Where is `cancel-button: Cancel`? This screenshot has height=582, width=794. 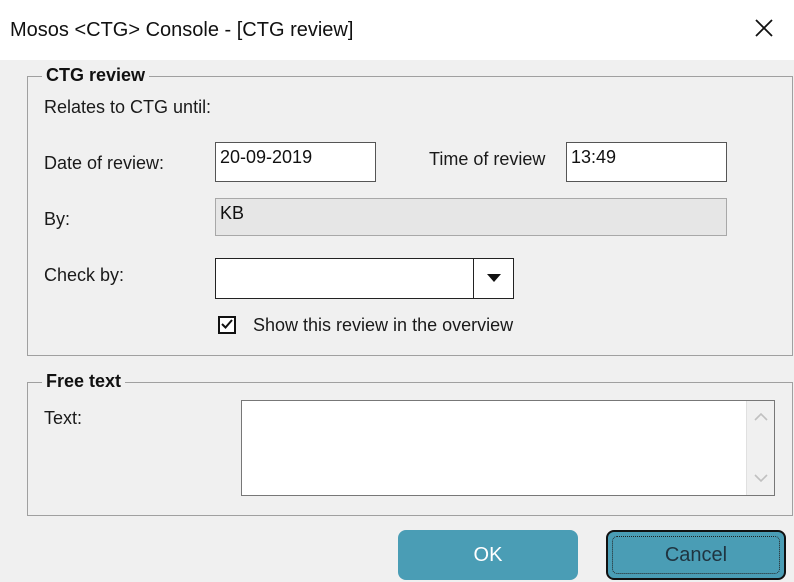
cancel-button: Cancel is located at coordinates (696, 555).